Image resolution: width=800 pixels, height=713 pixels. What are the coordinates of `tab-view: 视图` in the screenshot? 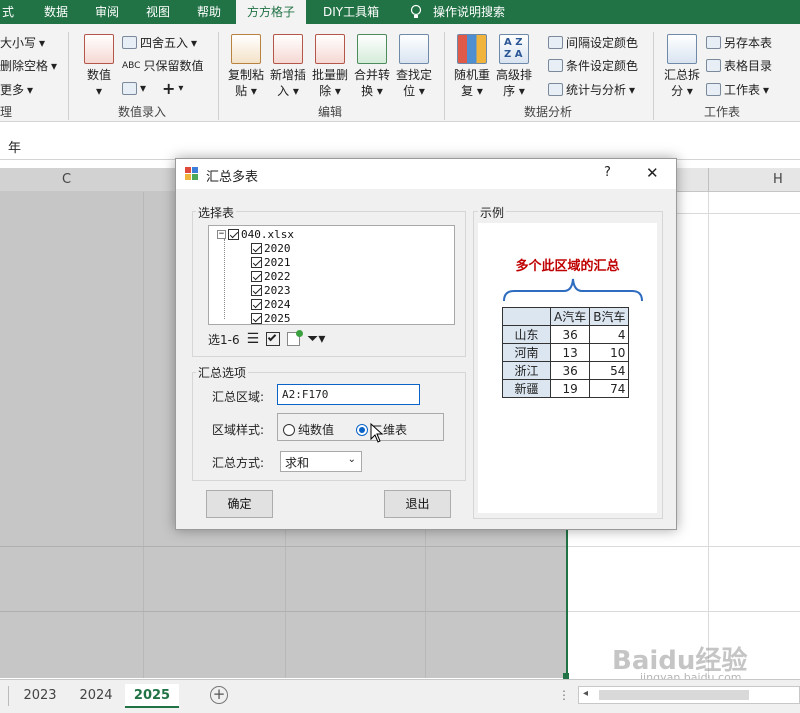 It's located at (158, 12).